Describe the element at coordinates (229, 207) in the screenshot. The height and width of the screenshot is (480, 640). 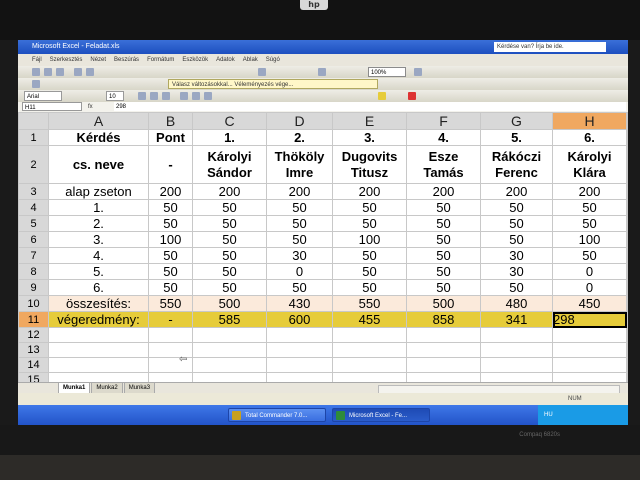
I see `cell-c4: 50` at that location.